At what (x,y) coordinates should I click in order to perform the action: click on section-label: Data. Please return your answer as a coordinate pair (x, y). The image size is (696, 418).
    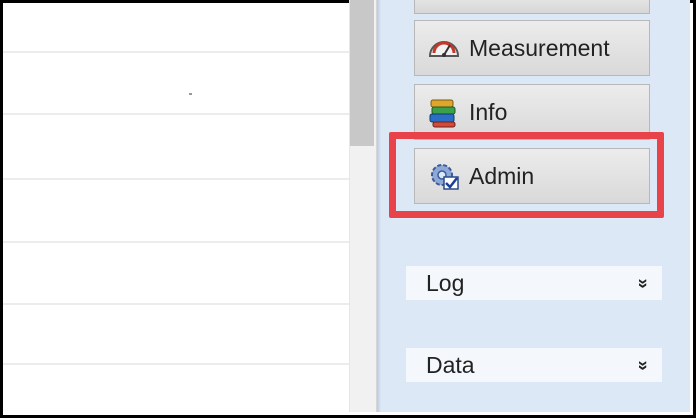
    Looking at the image, I should click on (450, 364).